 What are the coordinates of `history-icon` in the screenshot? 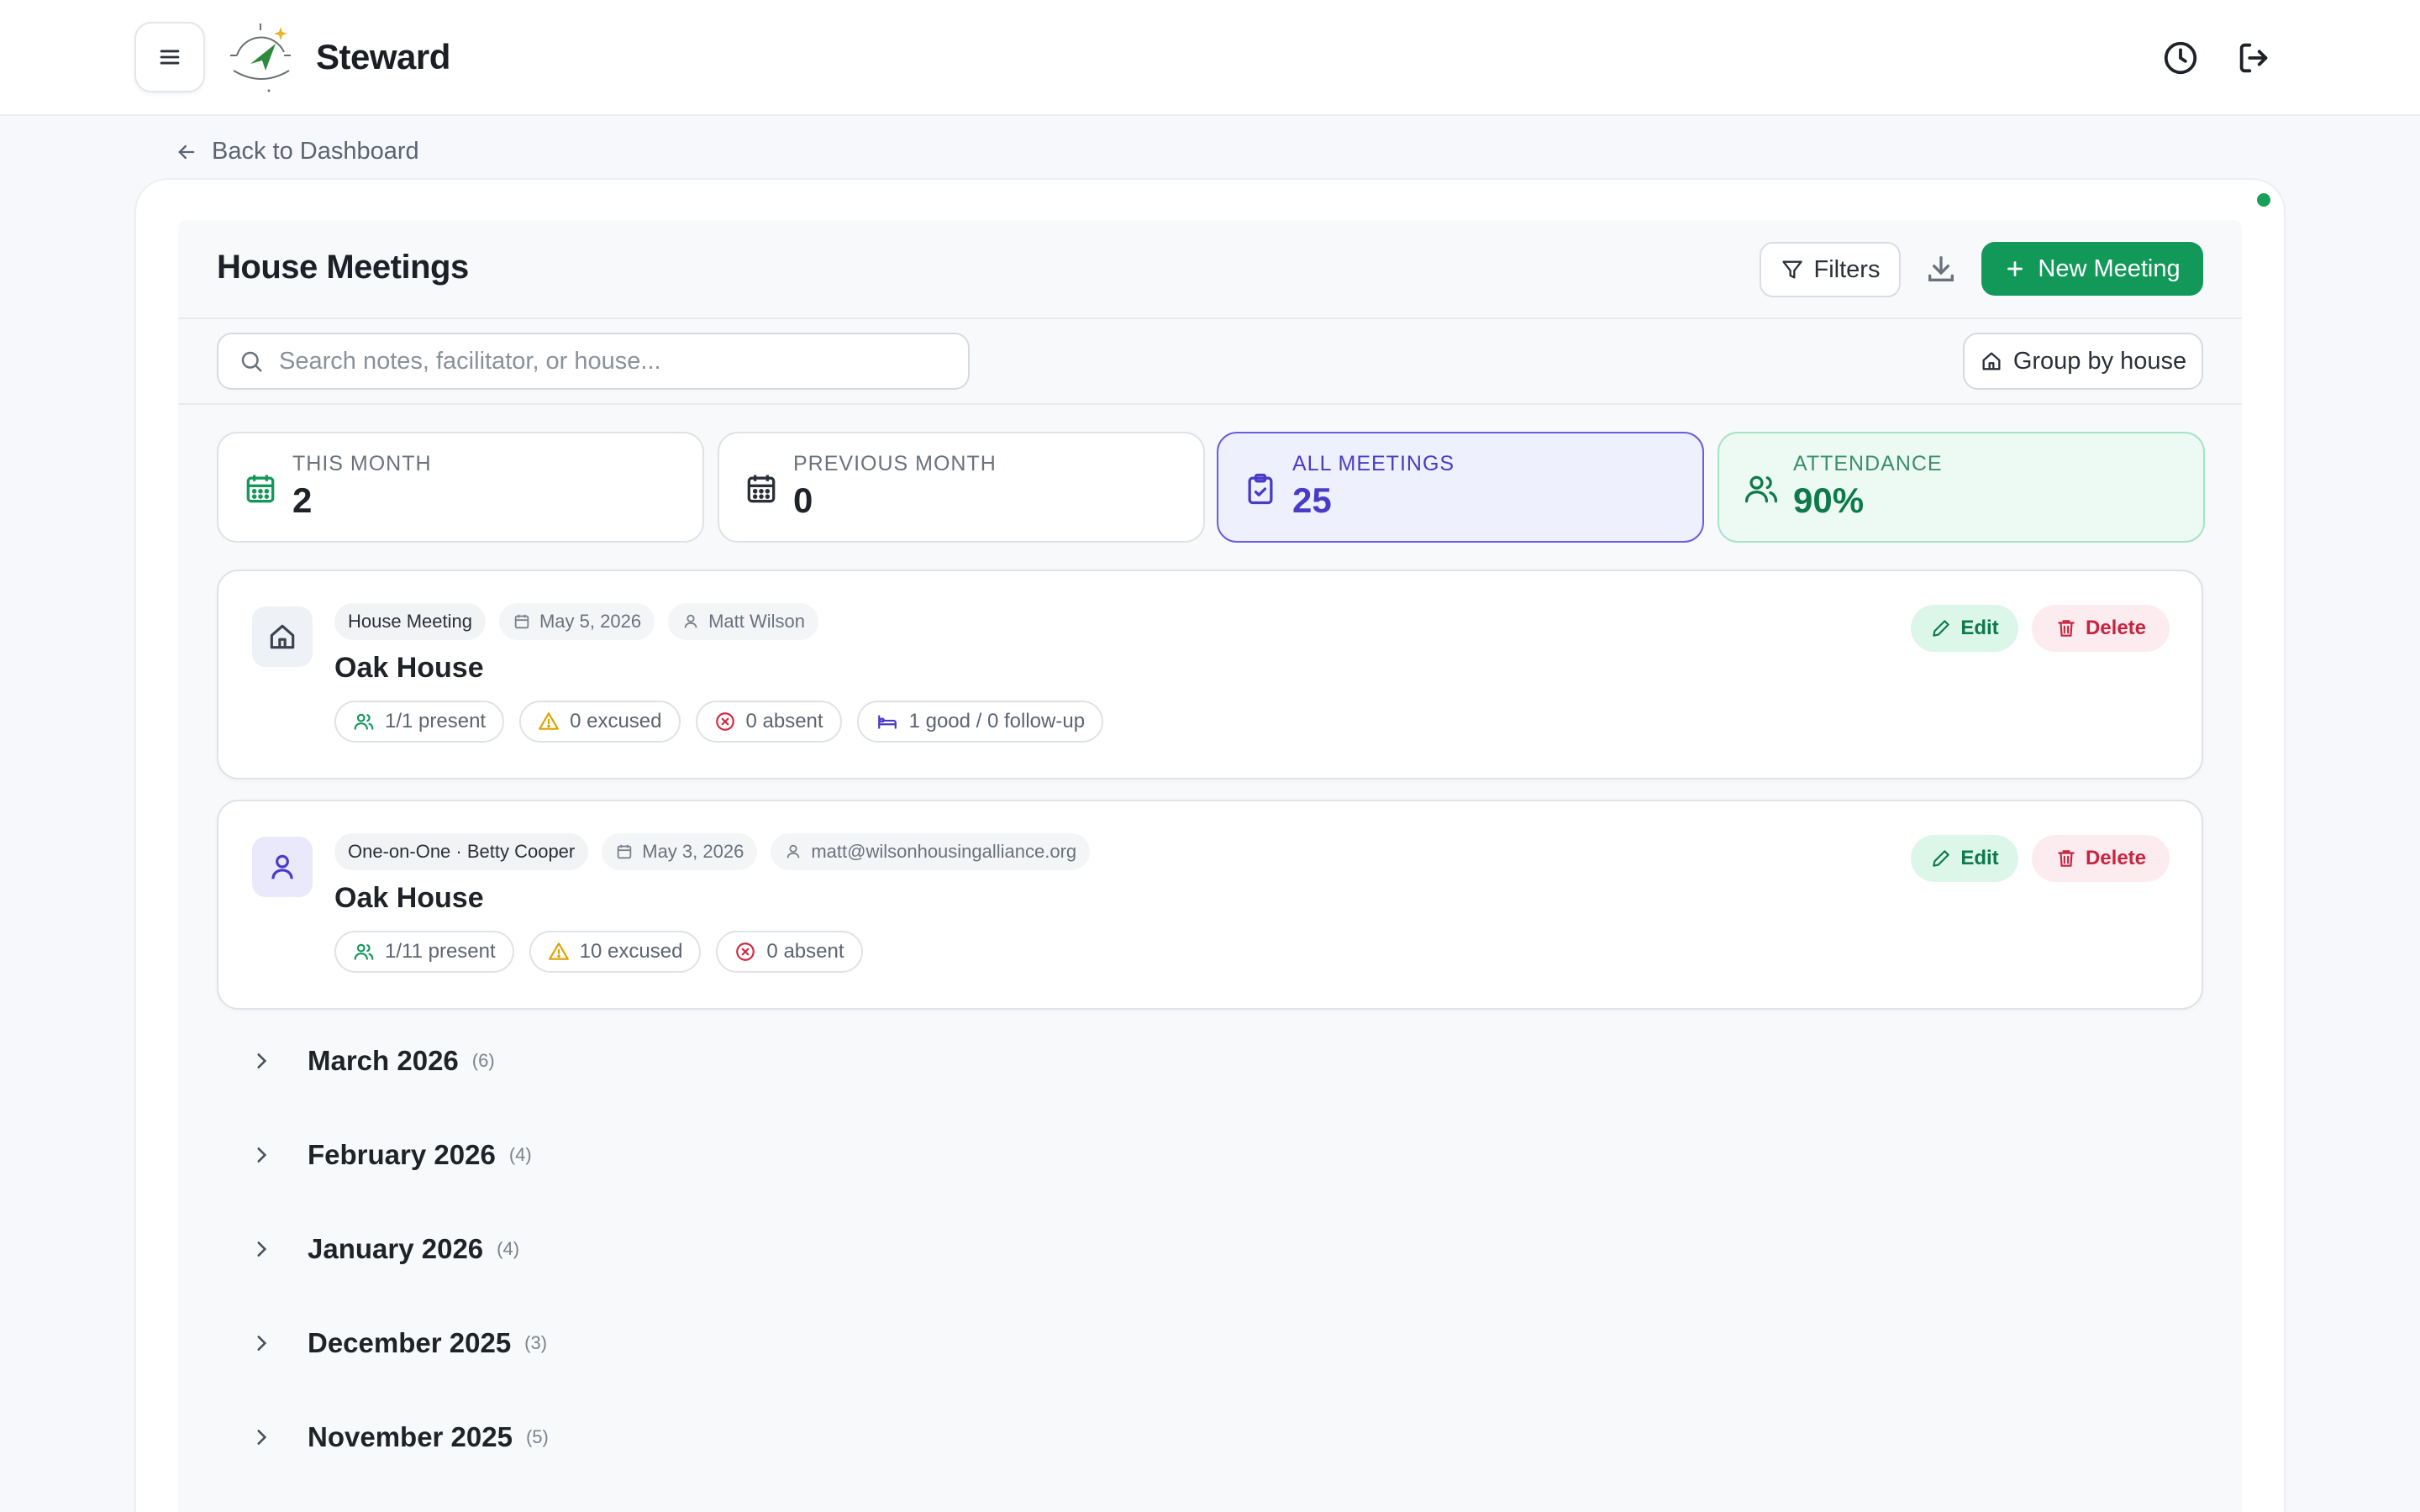 It's located at (2180, 58).